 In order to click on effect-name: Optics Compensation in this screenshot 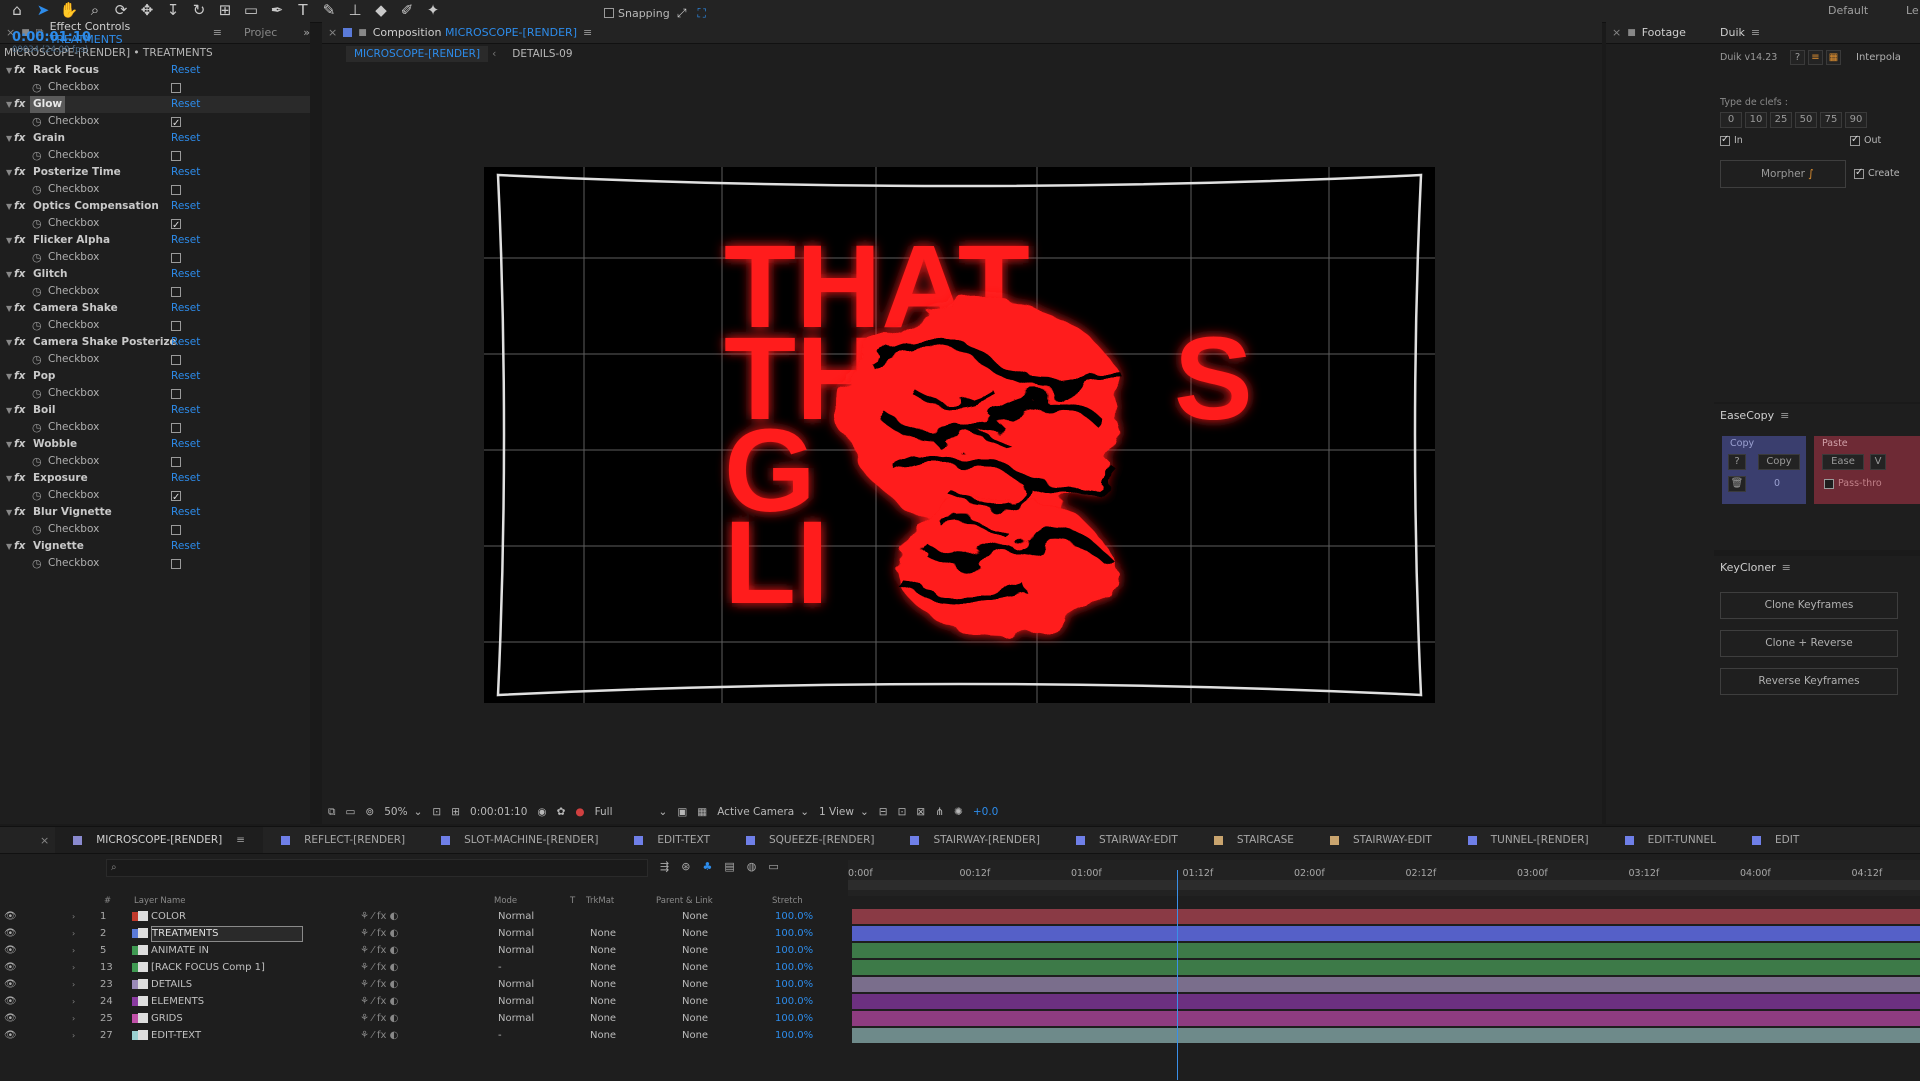, I will do `click(96, 206)`.